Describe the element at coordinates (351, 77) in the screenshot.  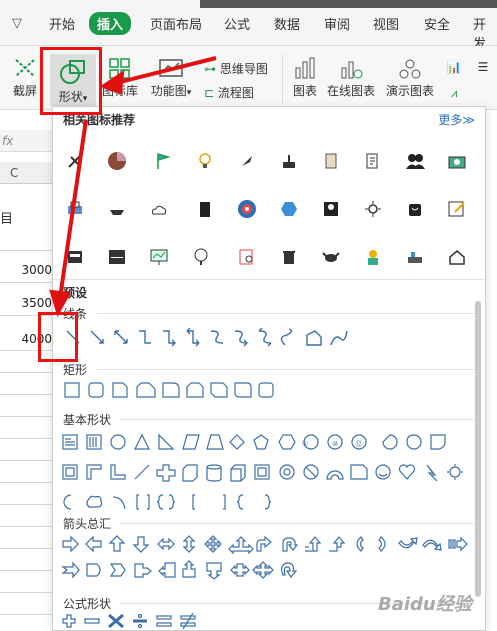
I see `online-chart-button: 在线图表` at that location.